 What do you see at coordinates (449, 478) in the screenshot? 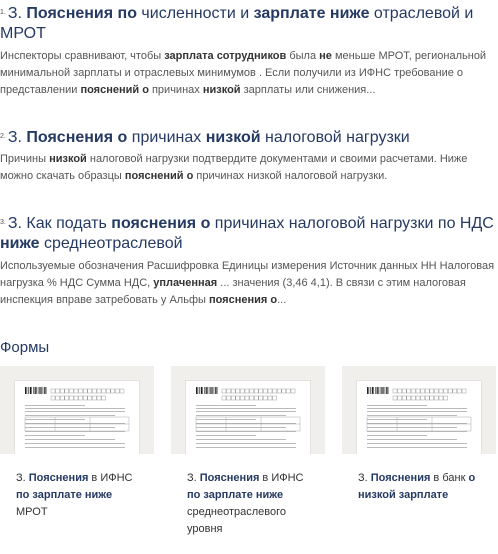
I see `text-segment: в банк` at bounding box center [449, 478].